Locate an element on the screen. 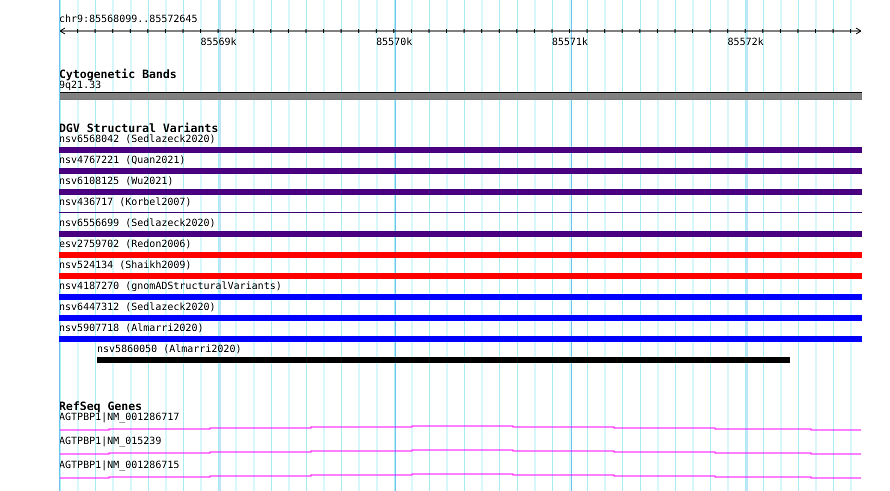  variant-label: nsv6108125 (Wu2021) is located at coordinates (116, 182).